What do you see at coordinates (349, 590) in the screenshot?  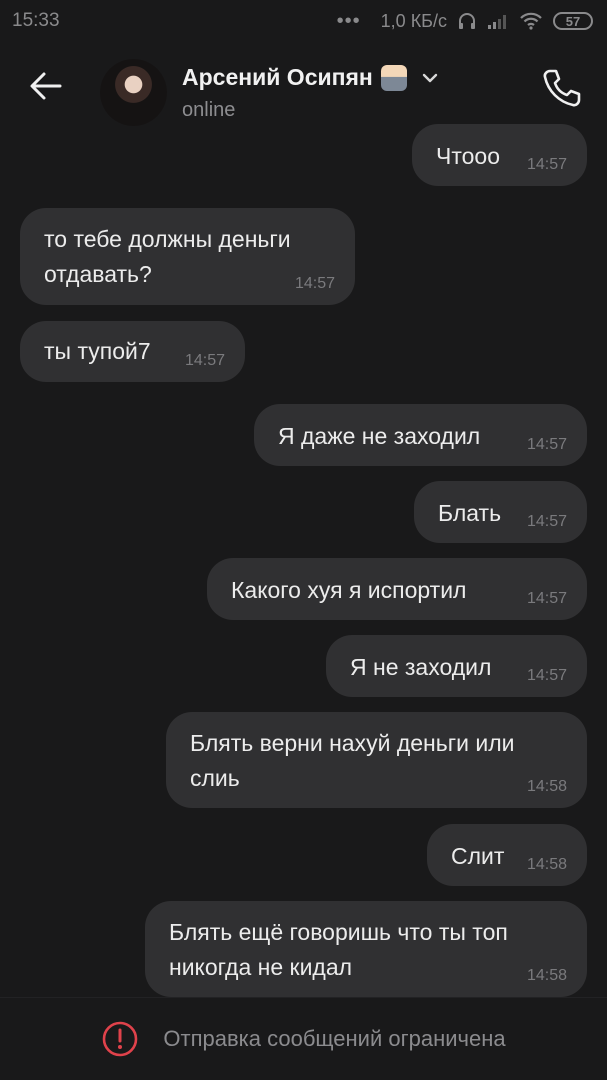 I see `message-text: Какого хуя я испортил` at bounding box center [349, 590].